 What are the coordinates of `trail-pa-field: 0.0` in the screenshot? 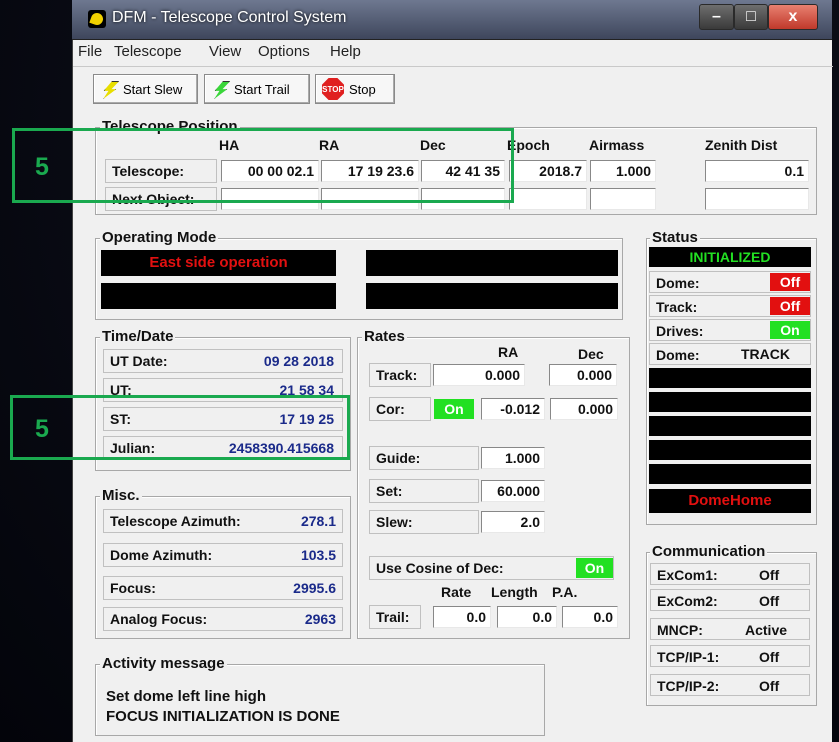 It's located at (590, 617).